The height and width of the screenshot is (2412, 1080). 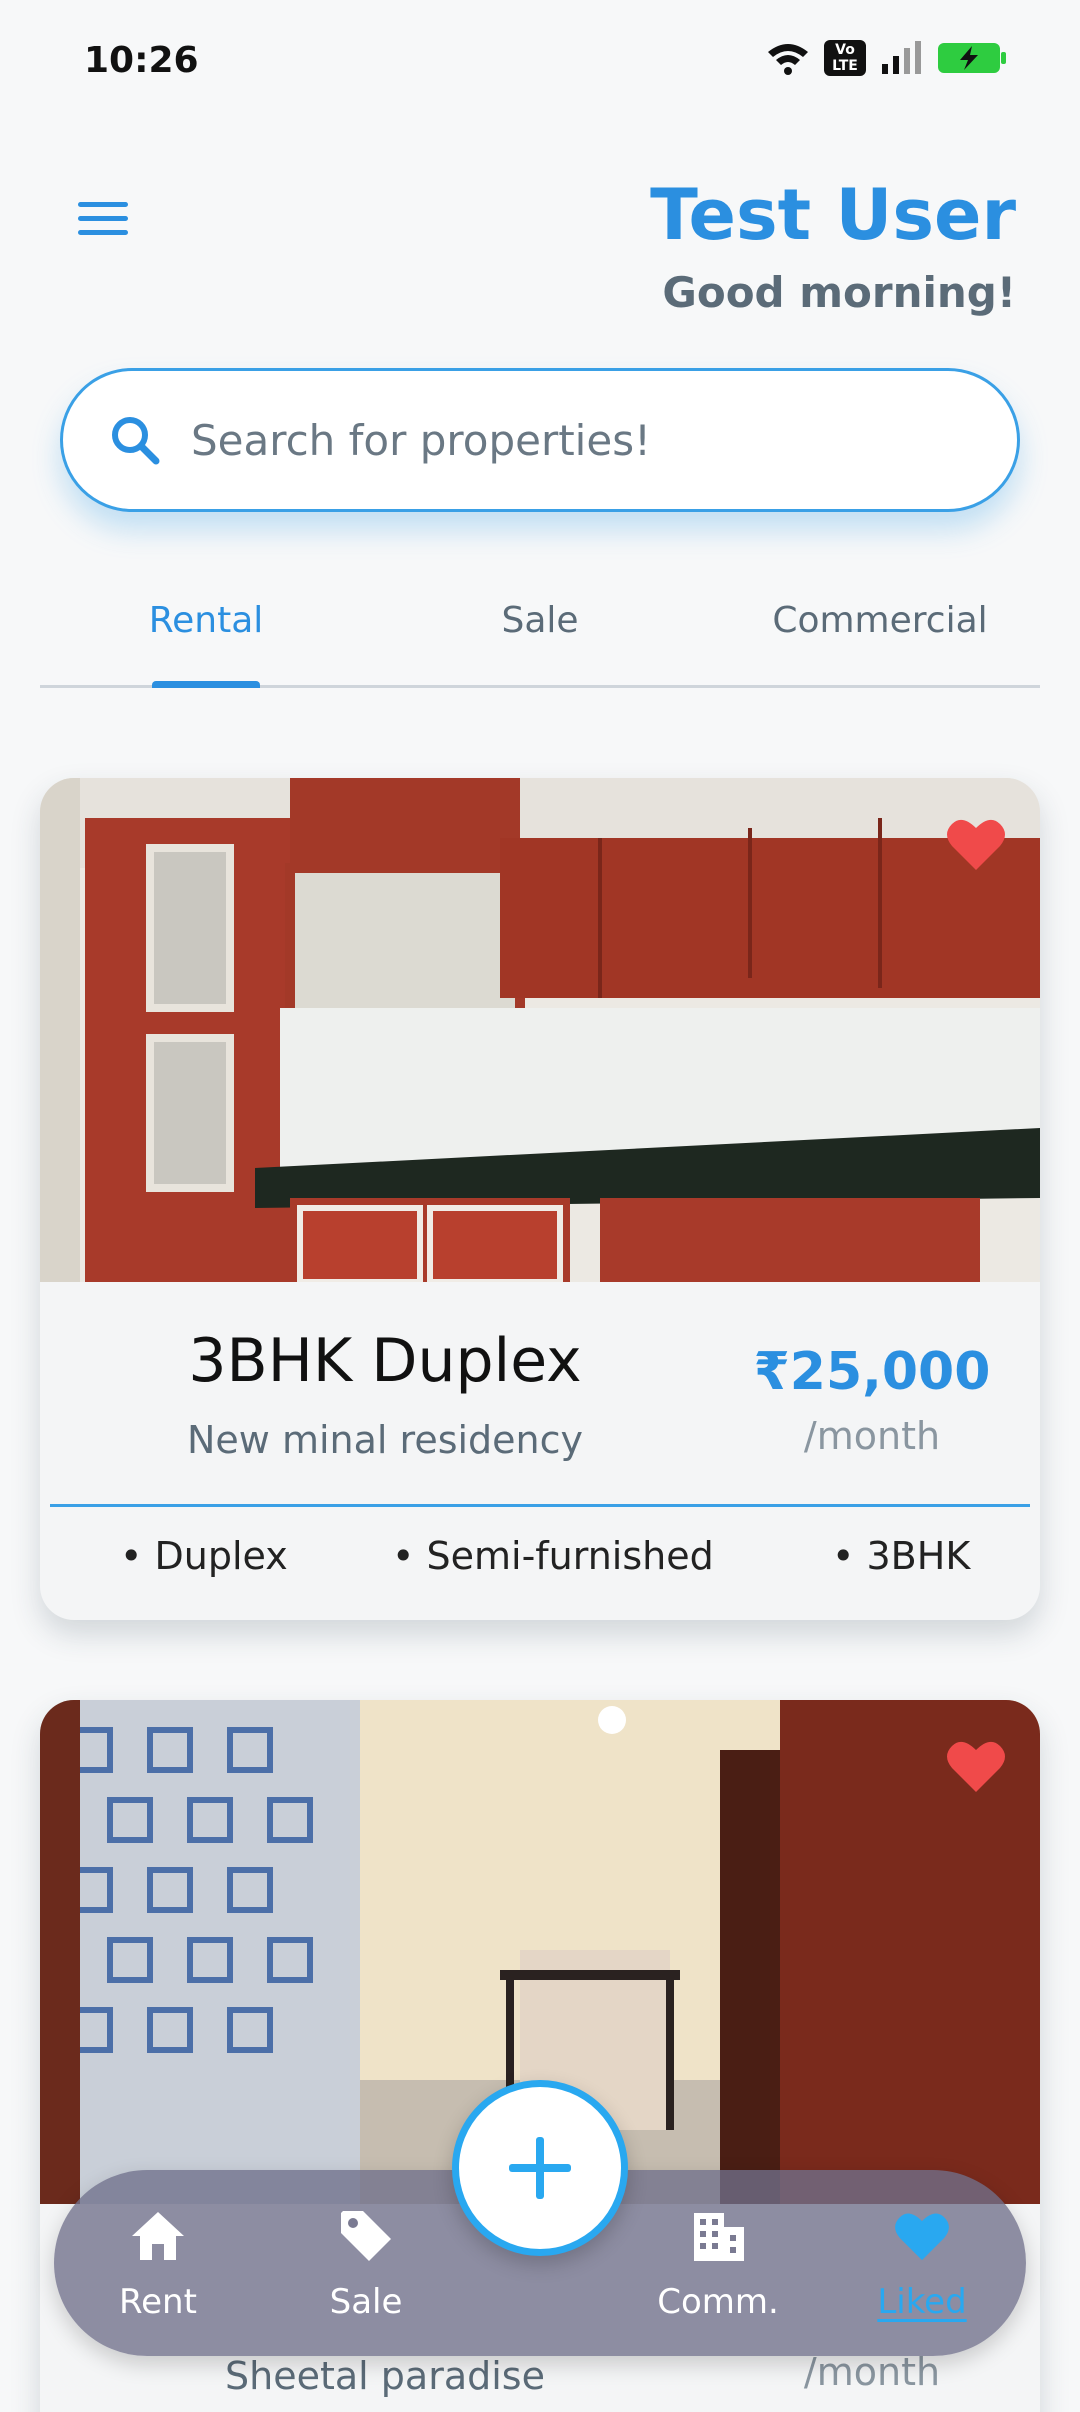 I want to click on hamburger-menu-icon, so click(x=105, y=220).